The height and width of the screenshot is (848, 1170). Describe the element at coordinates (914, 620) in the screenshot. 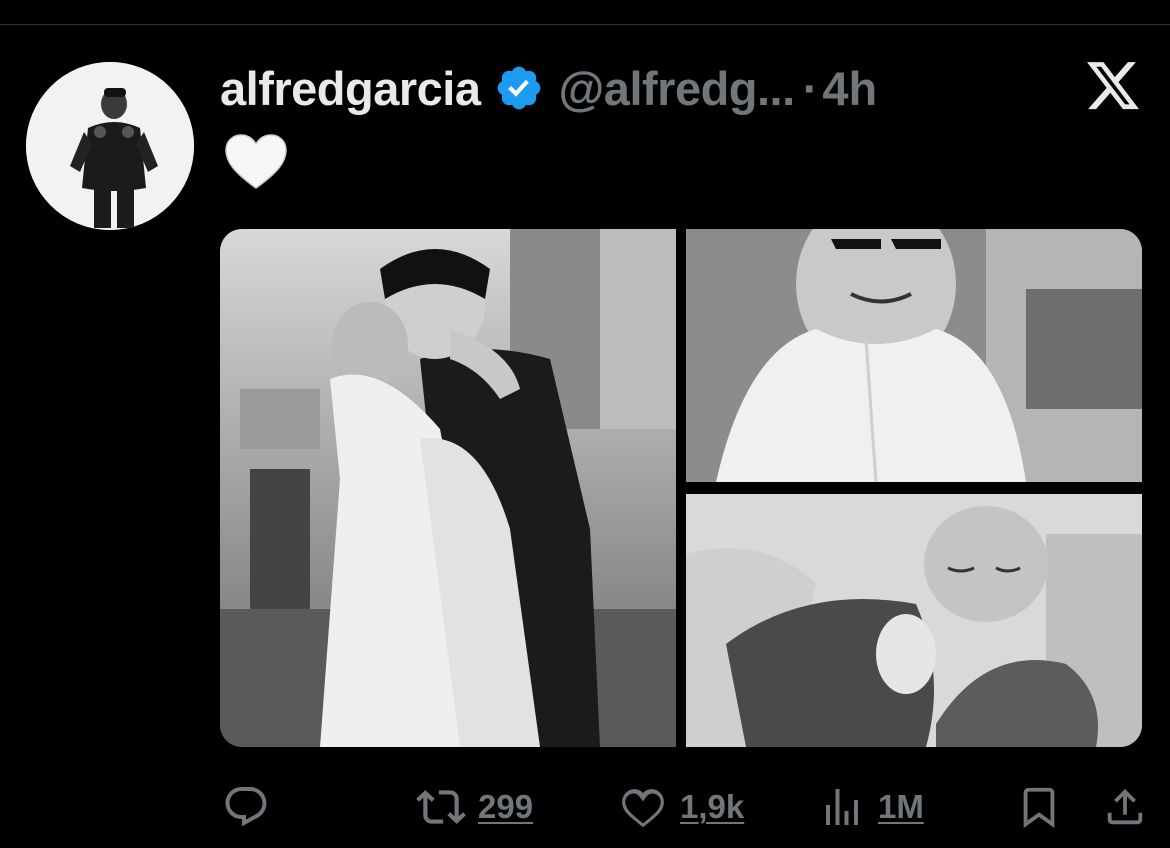

I see `sleeping-newborn-photo` at that location.